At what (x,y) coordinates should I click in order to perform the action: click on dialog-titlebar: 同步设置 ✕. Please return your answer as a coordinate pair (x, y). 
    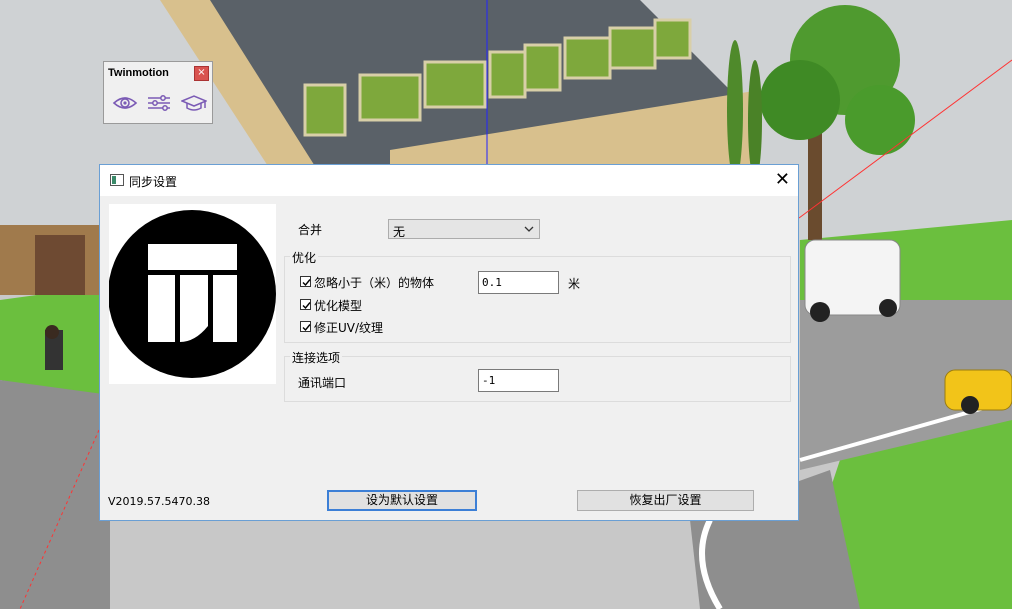
    Looking at the image, I should click on (449, 180).